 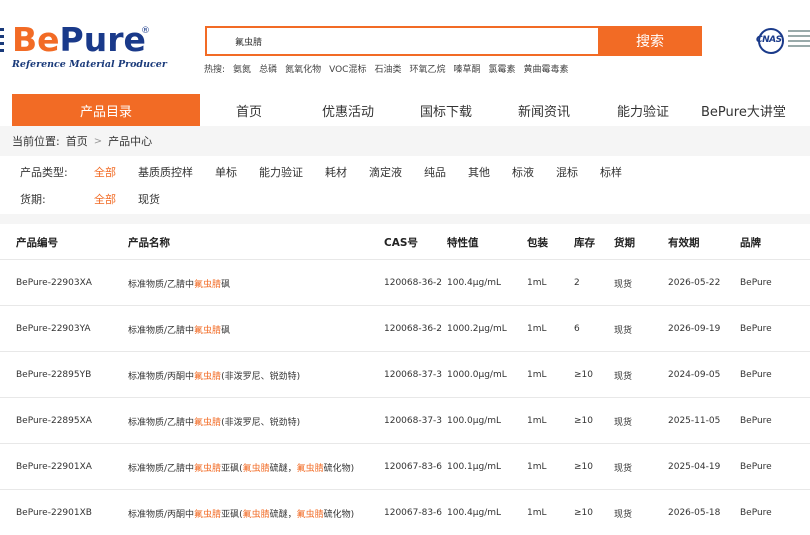 I want to click on nav-product-catalog: 产品目录, so click(x=106, y=110).